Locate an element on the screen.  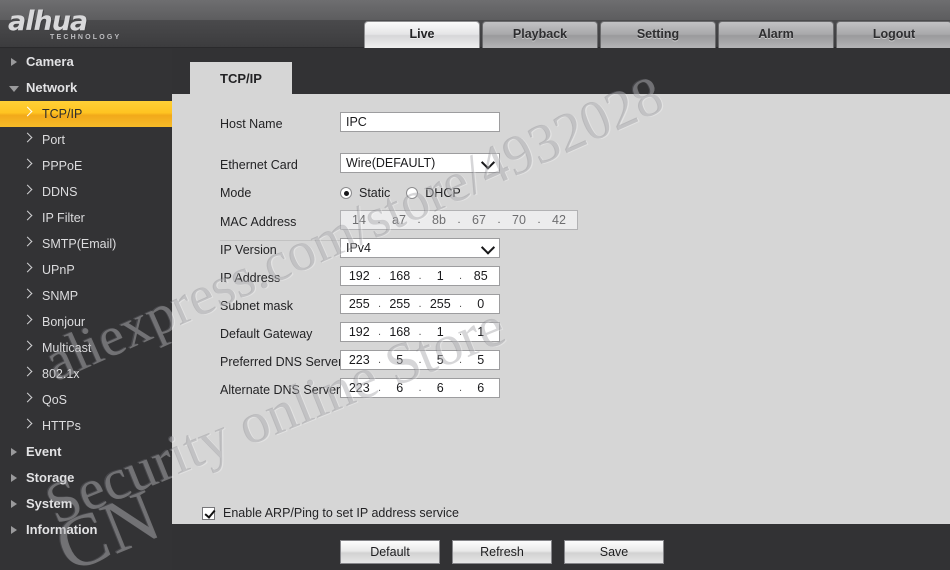
sidebar-item-snmp: SNMP is located at coordinates (86, 296).